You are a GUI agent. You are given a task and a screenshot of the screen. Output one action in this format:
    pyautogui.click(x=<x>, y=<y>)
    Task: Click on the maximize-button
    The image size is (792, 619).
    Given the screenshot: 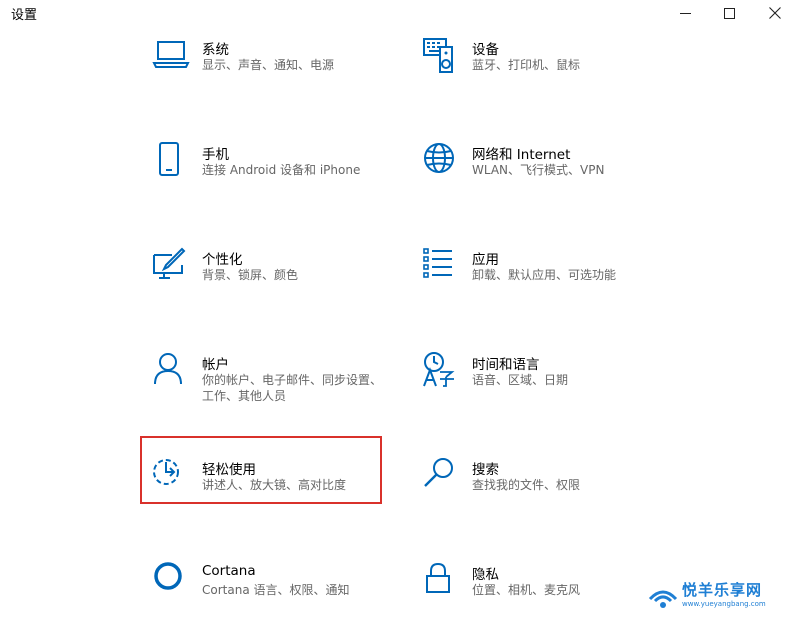 What is the action you would take?
    pyautogui.click(x=729, y=13)
    